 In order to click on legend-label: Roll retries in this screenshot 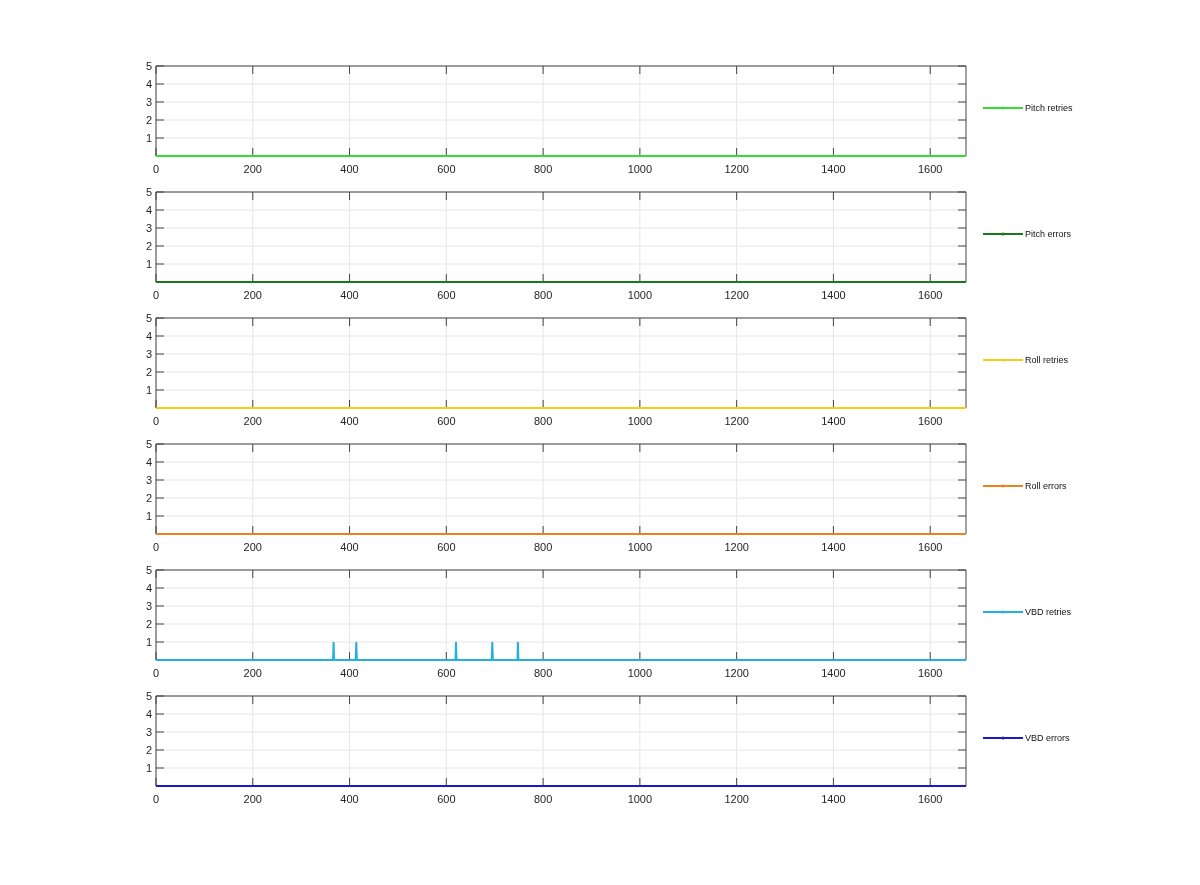, I will do `click(1046, 360)`.